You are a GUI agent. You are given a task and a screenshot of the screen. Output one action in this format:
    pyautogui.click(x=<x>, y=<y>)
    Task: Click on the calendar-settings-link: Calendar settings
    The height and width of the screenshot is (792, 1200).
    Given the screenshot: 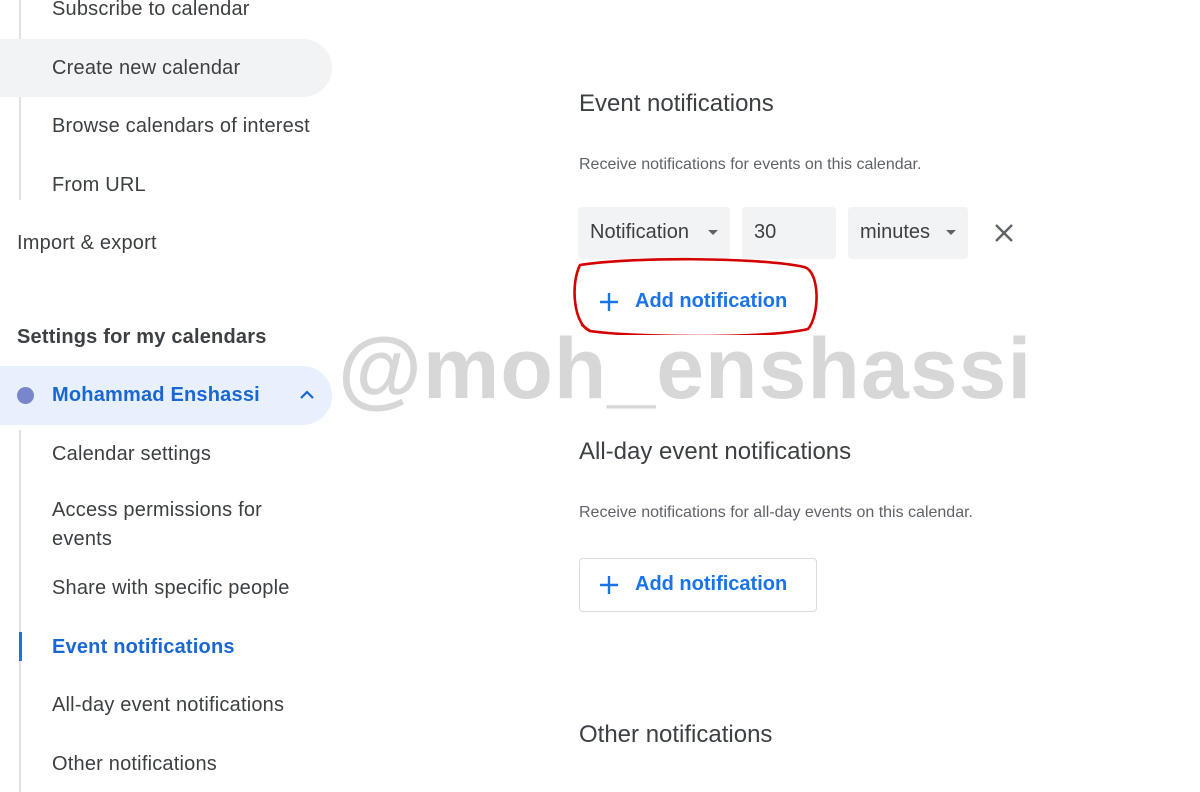 What is the action you would take?
    pyautogui.click(x=131, y=454)
    